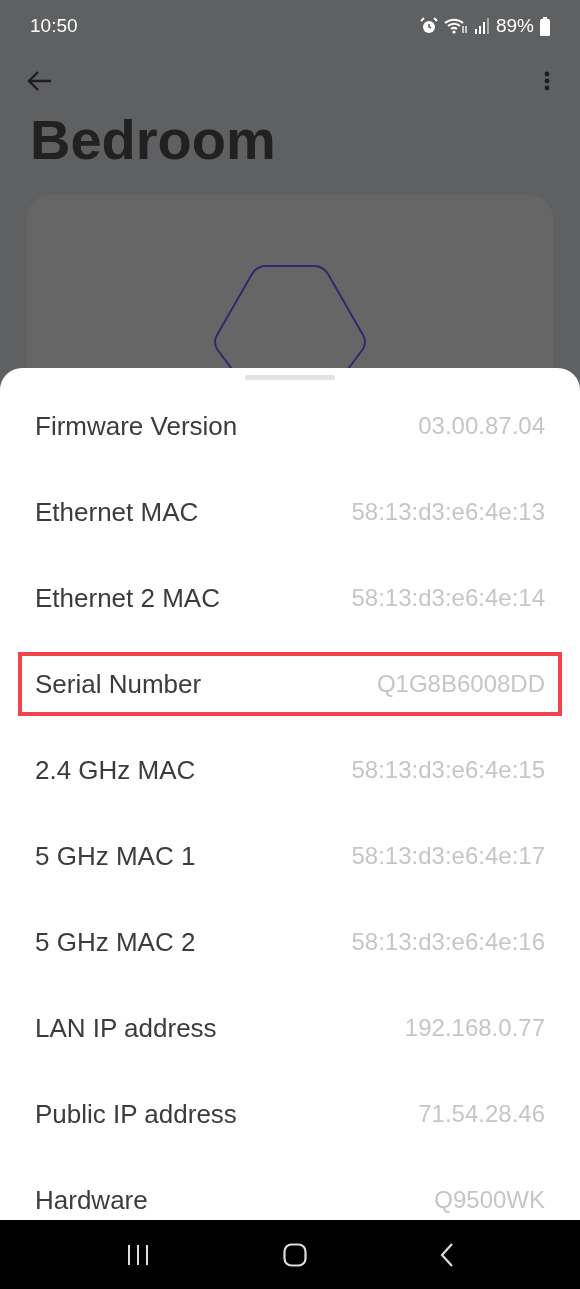 This screenshot has width=580, height=1289. What do you see at coordinates (117, 512) in the screenshot?
I see `row-label: Ethernet MAC` at bounding box center [117, 512].